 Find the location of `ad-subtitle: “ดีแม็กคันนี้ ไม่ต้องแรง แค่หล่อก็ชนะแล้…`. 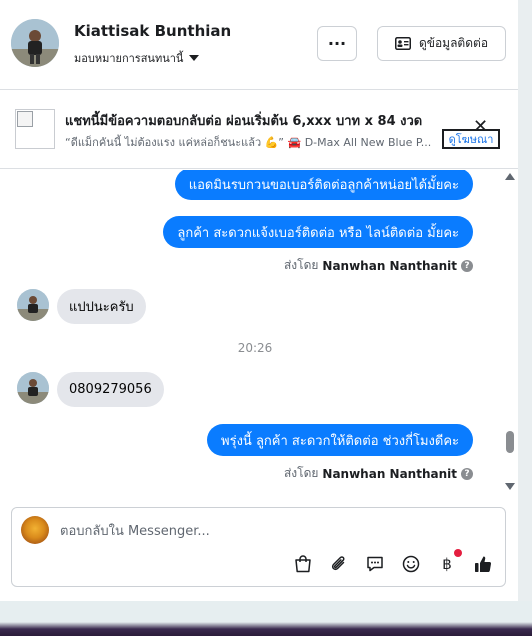

ad-subtitle: “ดีแม็กคันนี้ ไม่ต้องแรง แค่หล่อก็ชนะแล้… is located at coordinates (248, 142).